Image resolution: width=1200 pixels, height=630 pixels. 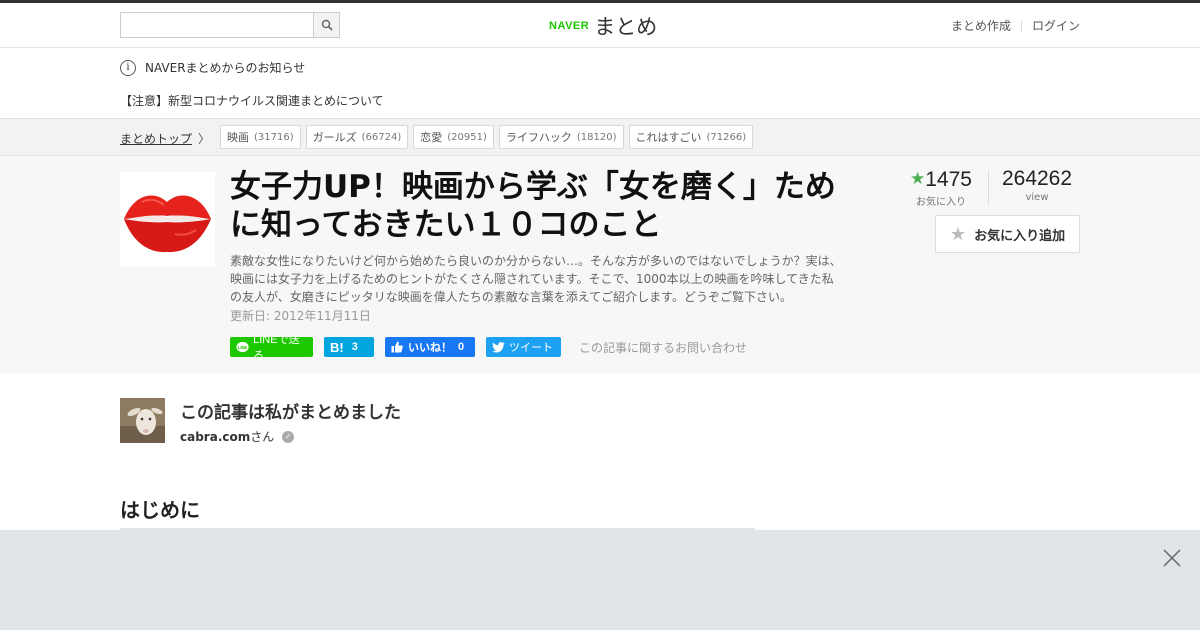 I want to click on stats-divider, so click(x=988, y=187).